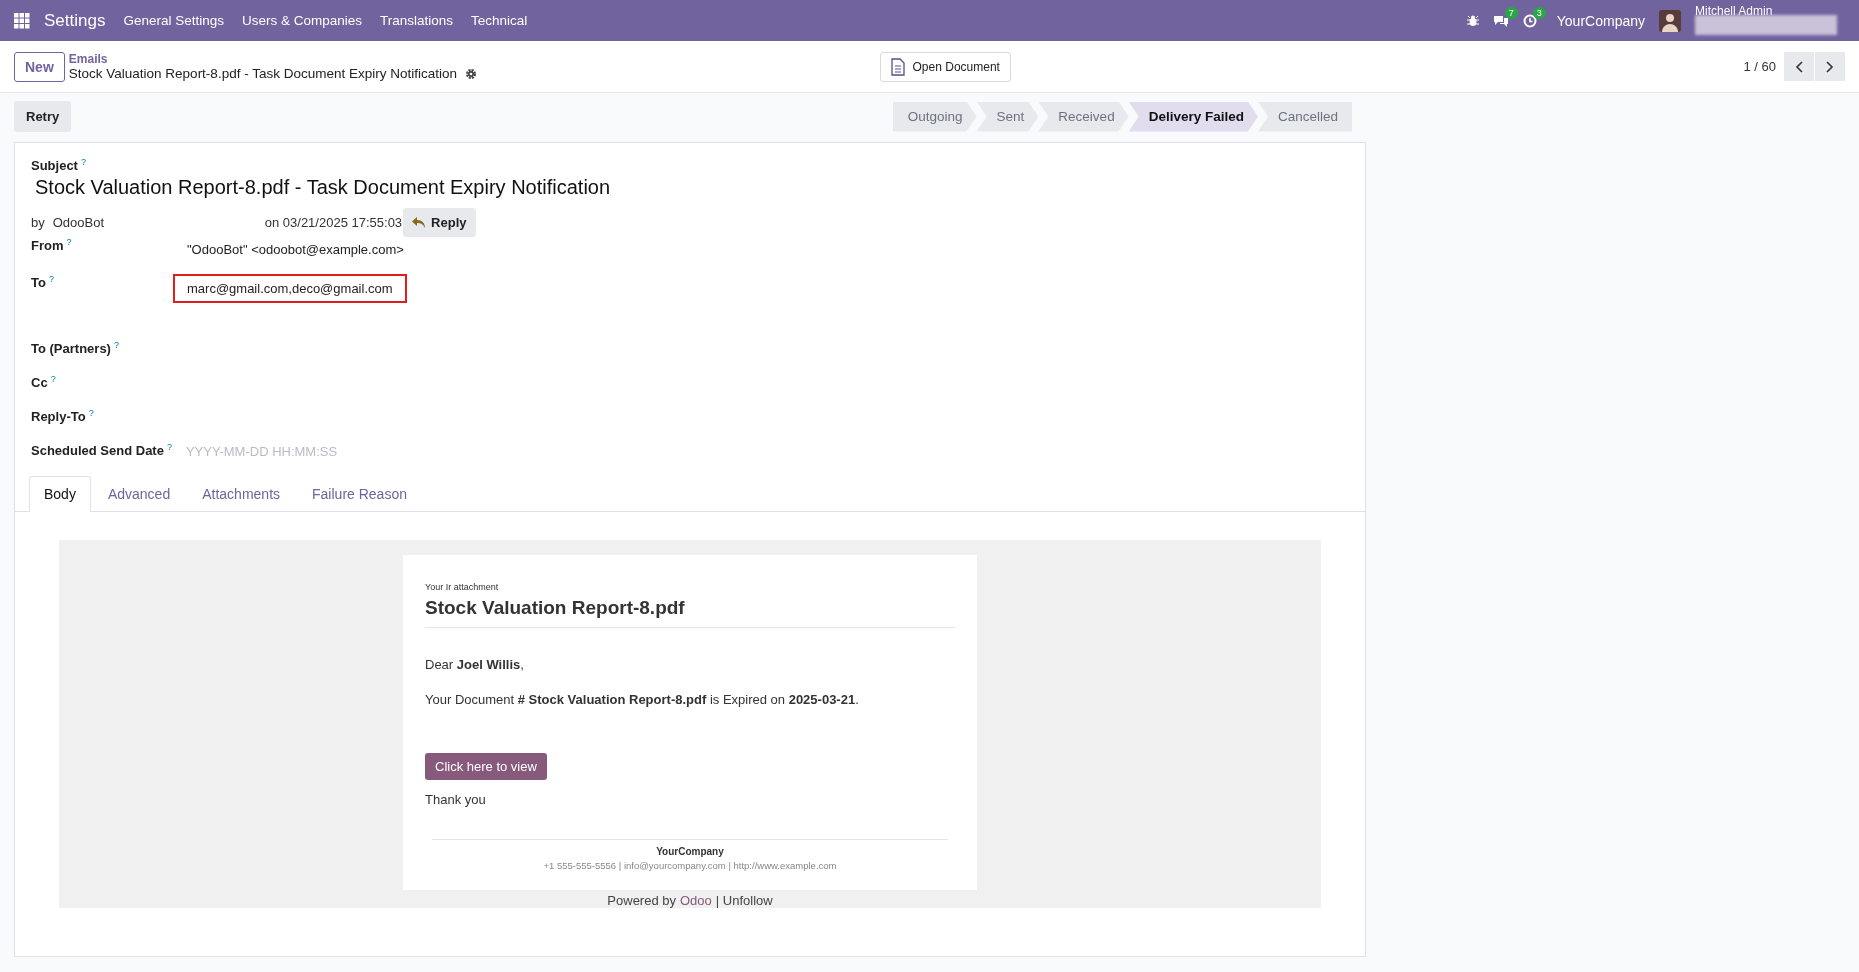  Describe the element at coordinates (642, 700) in the screenshot. I see `message-text: Your Document # Stock Valuation Report-8.pdf is Expired on 2025-03-21.` at that location.